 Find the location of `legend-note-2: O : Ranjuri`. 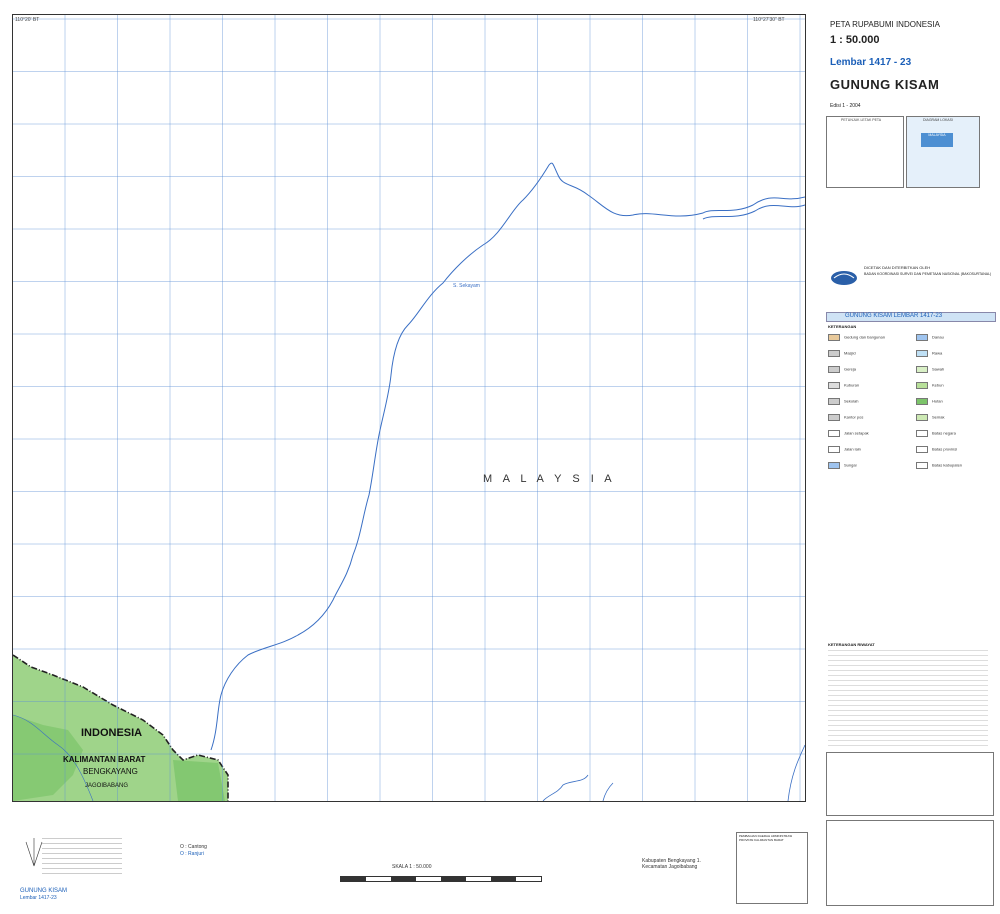

legend-note-2: O : Ranjuri is located at coordinates (192, 854).